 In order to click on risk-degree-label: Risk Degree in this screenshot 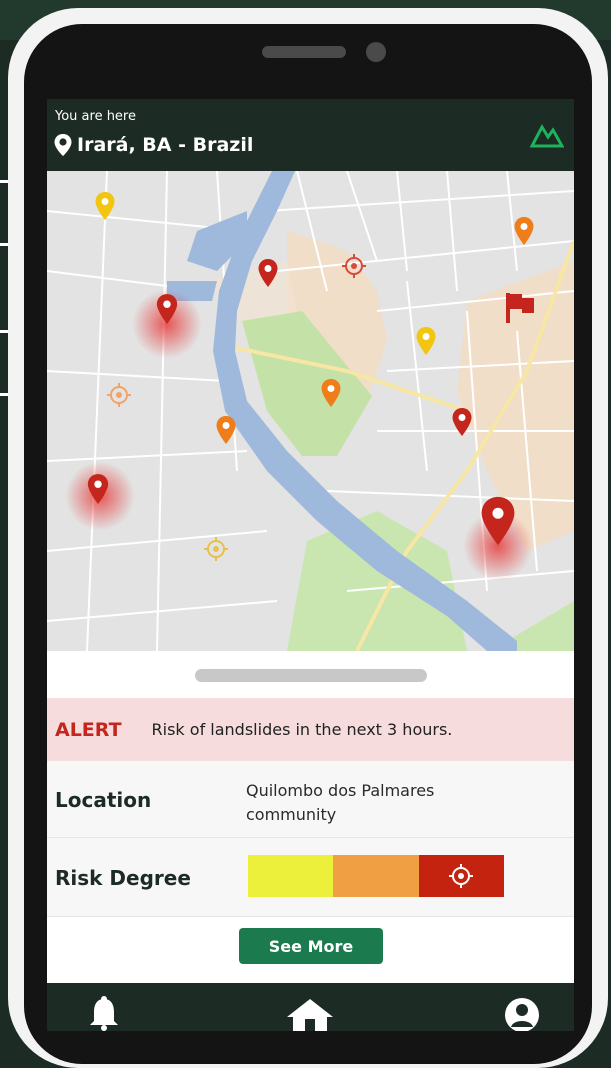, I will do `click(123, 878)`.